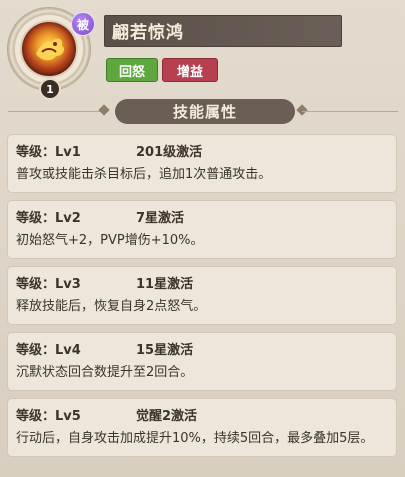 The image size is (405, 477). Describe the element at coordinates (190, 70) in the screenshot. I see `tag-buff: 增益` at that location.